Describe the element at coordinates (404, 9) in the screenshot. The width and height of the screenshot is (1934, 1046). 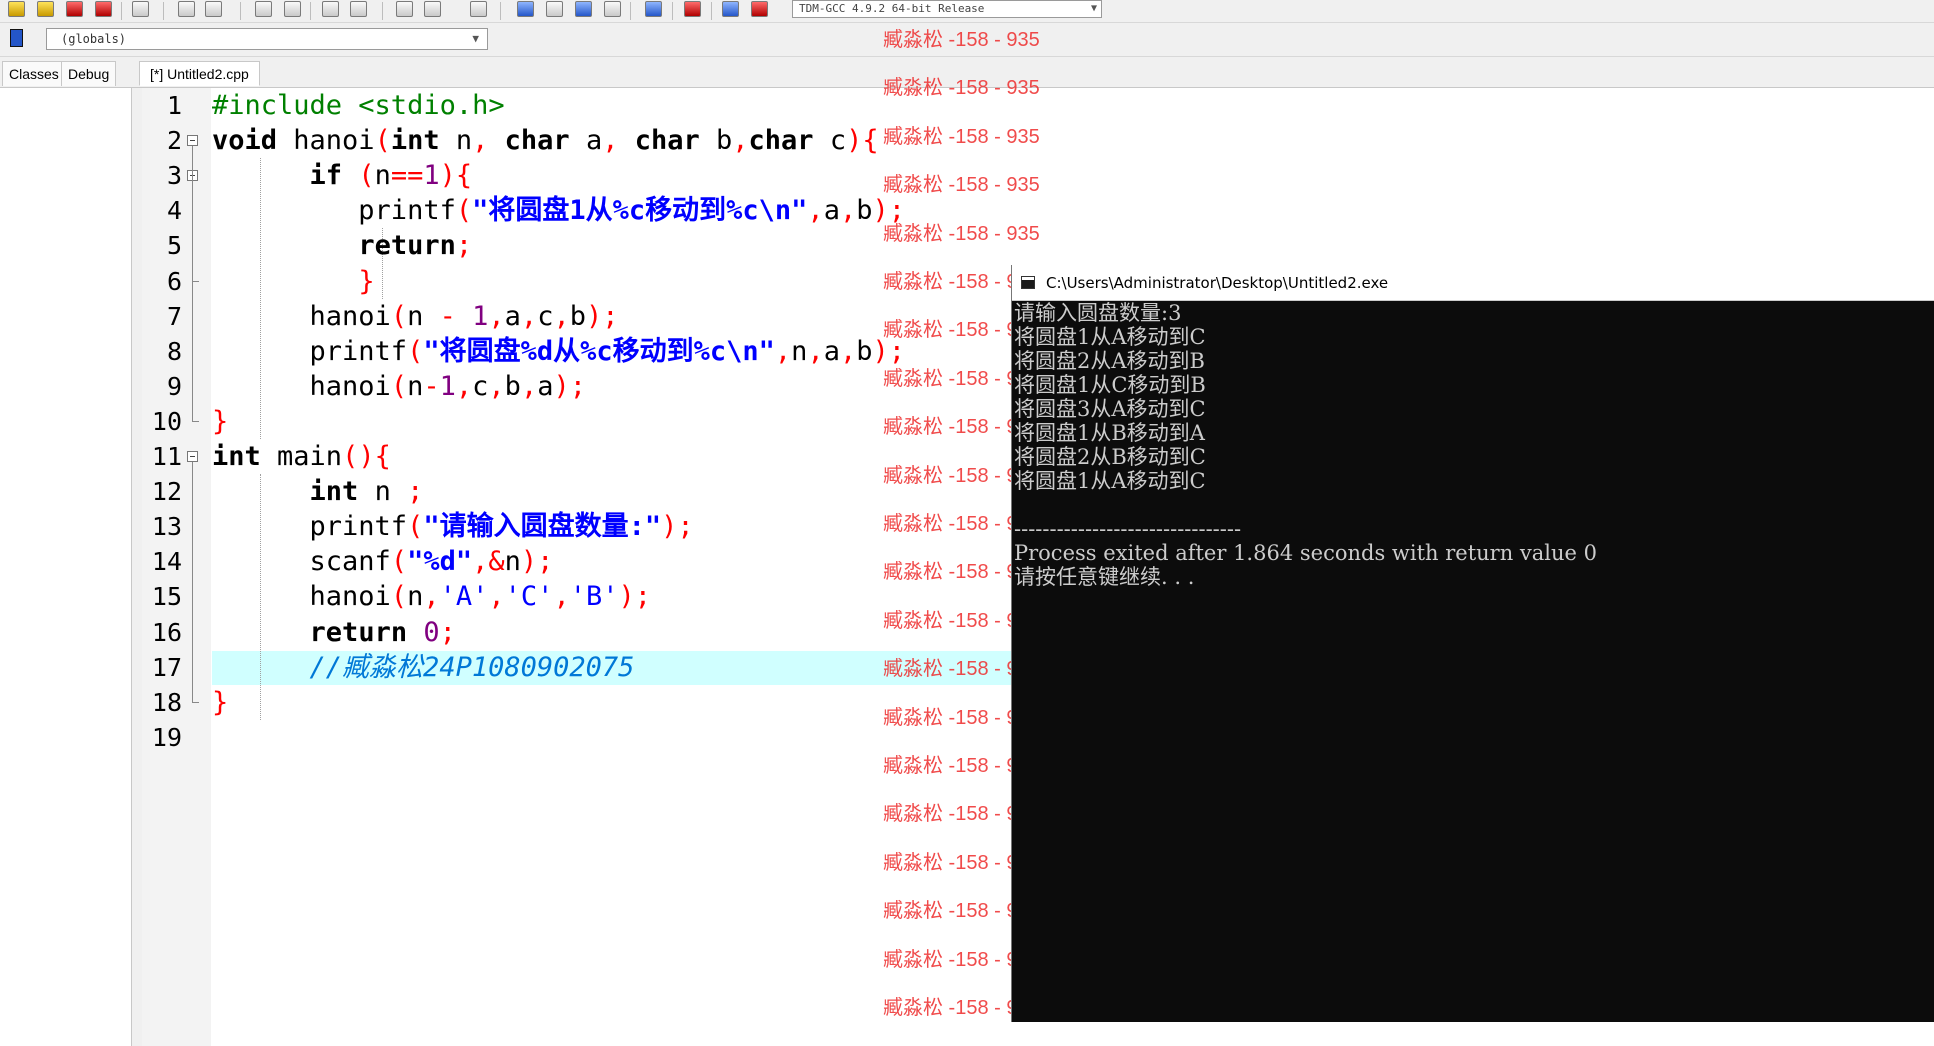
I see `back-icon` at that location.